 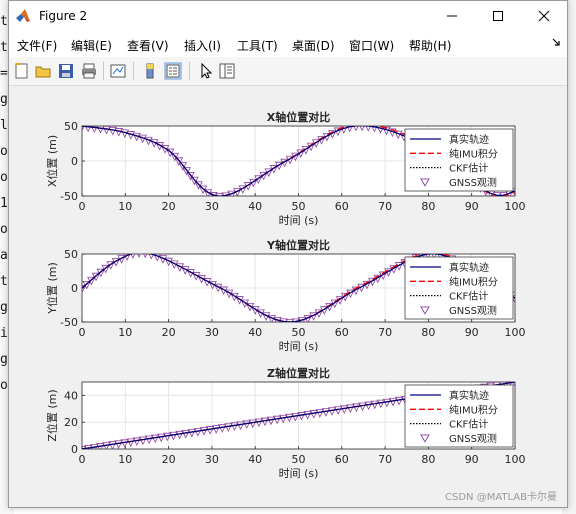 What do you see at coordinates (52, 415) in the screenshot?
I see `y-axis-label: Z位置 (m)` at bounding box center [52, 415].